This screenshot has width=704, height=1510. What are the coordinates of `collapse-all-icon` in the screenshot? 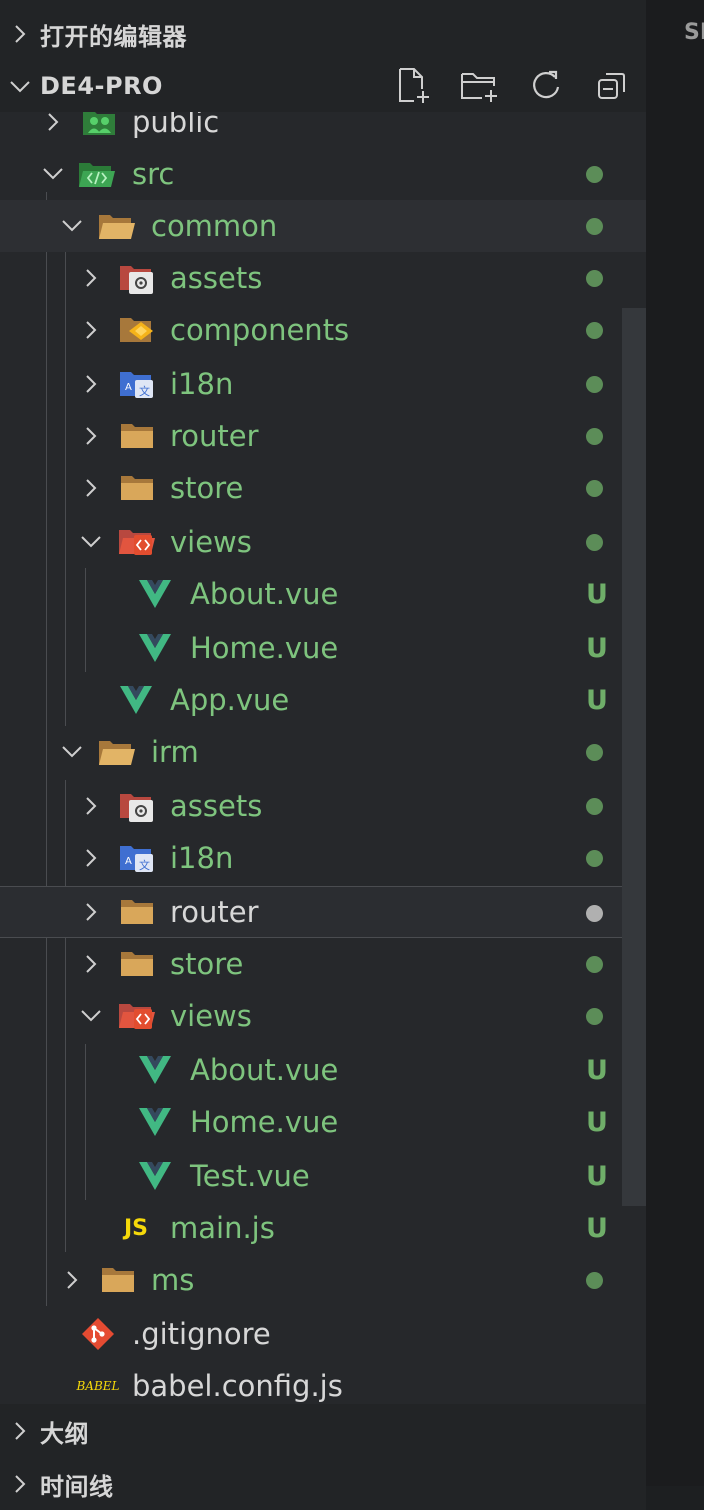 It's located at (612, 86).